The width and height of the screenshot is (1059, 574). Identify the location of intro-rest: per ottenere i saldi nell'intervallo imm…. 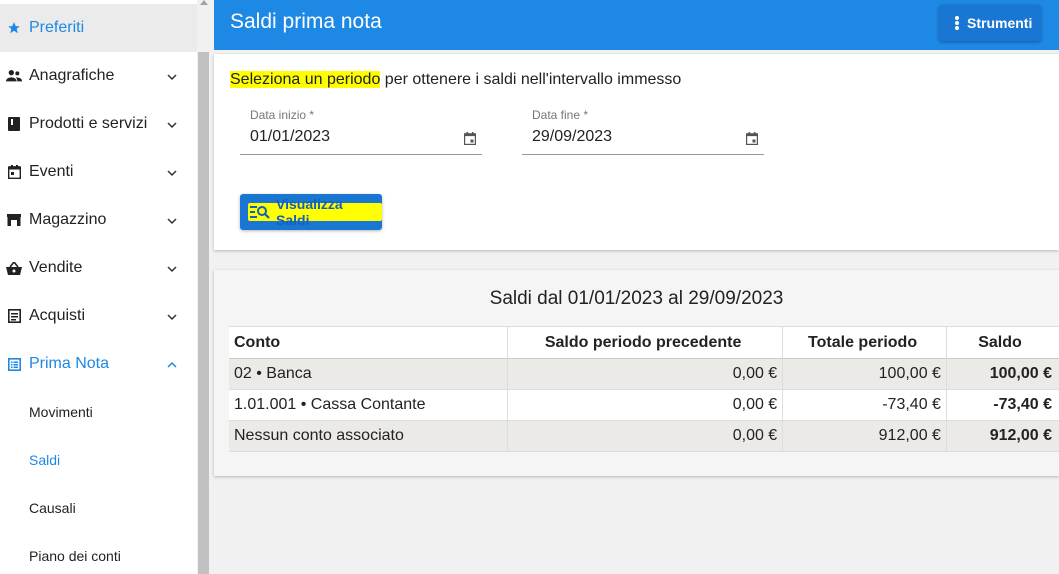
(531, 79).